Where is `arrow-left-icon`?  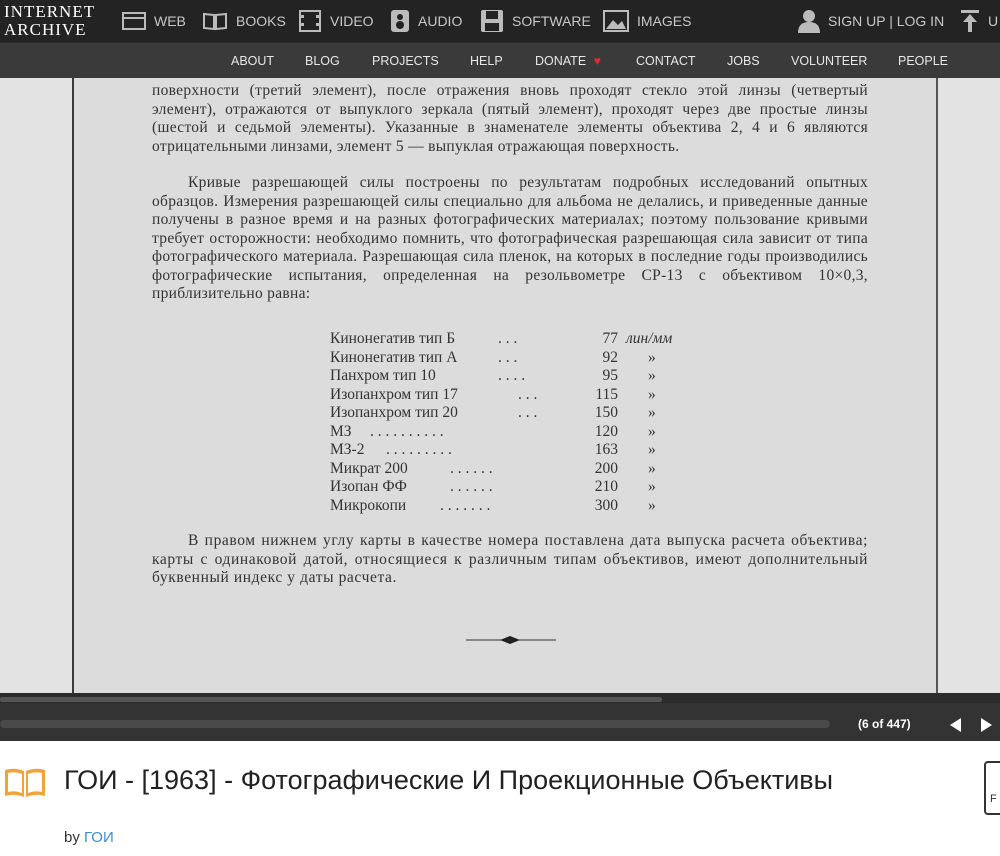 arrow-left-icon is located at coordinates (955, 725).